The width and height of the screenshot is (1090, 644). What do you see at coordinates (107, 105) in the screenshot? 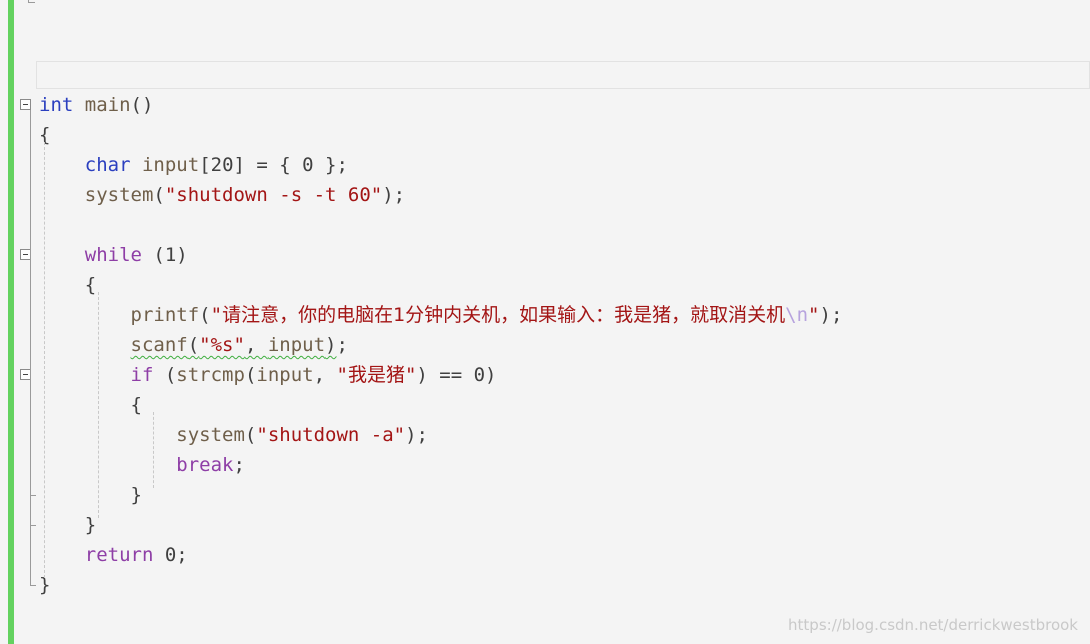
I see `code-token: main` at bounding box center [107, 105].